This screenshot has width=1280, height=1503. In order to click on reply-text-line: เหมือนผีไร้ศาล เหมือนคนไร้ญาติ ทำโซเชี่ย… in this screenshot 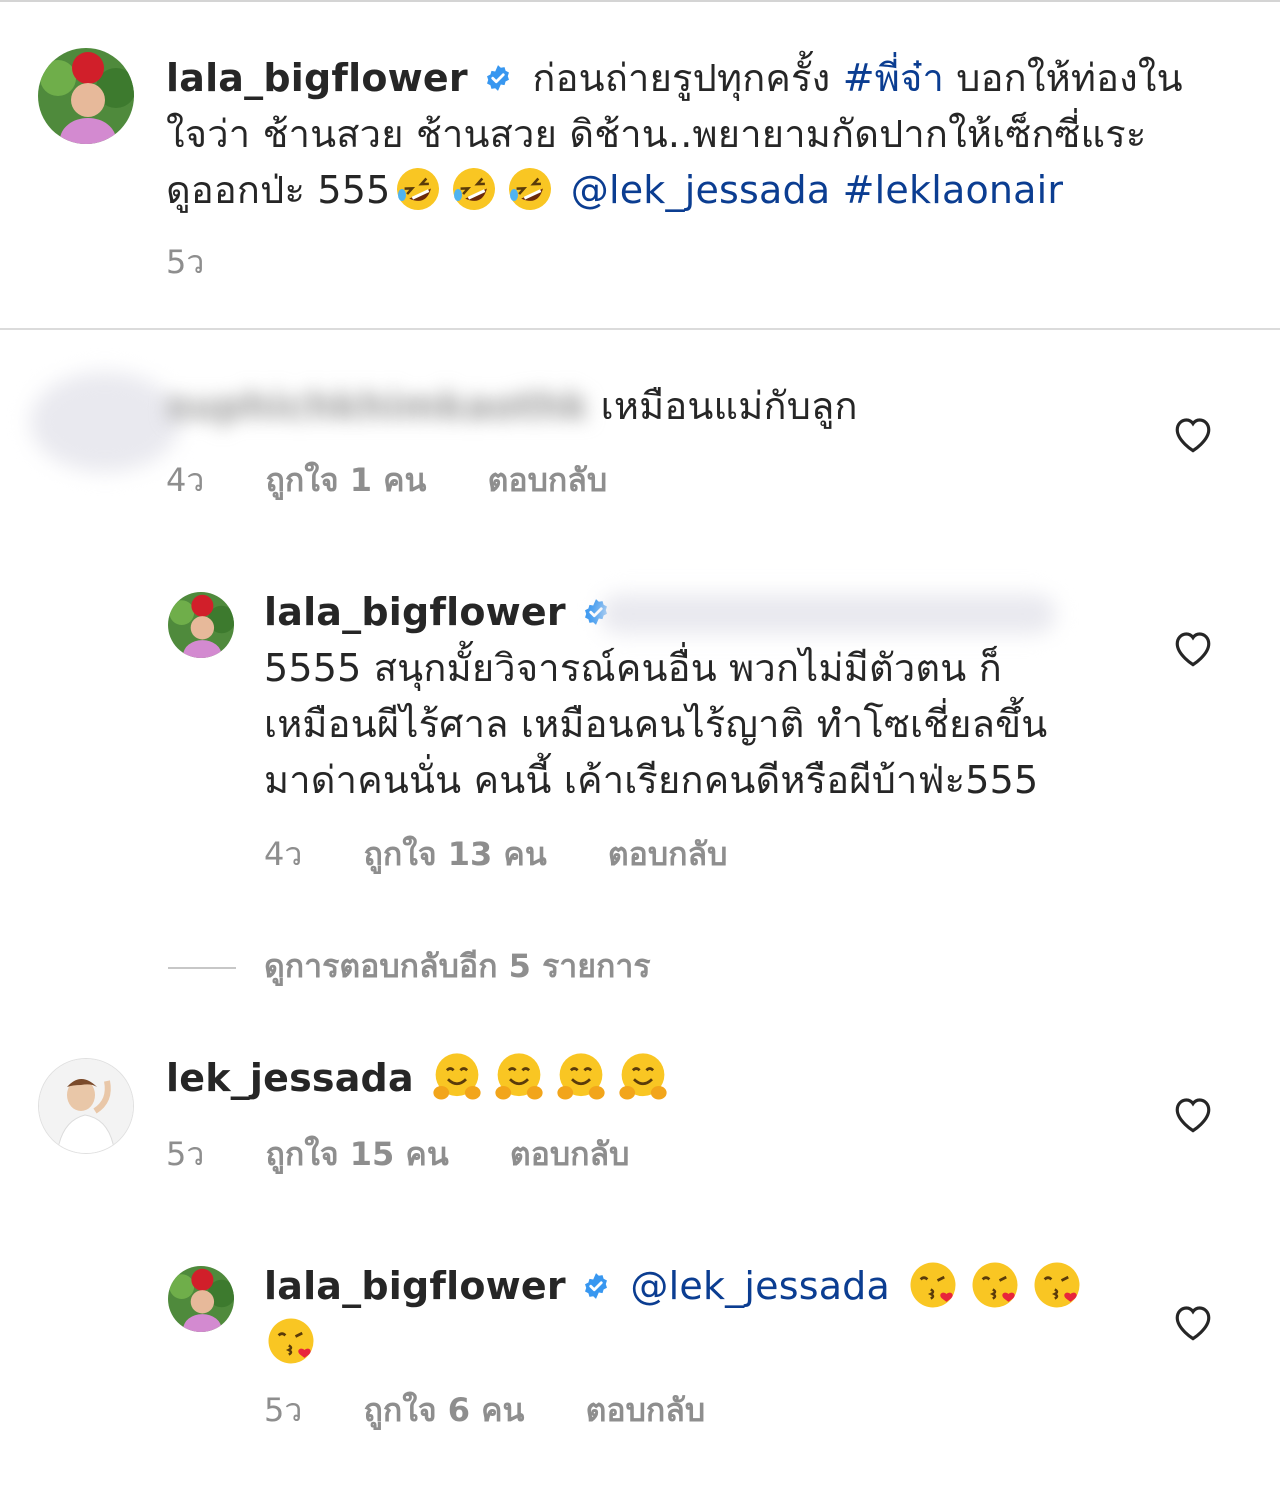, I will do `click(656, 724)`.